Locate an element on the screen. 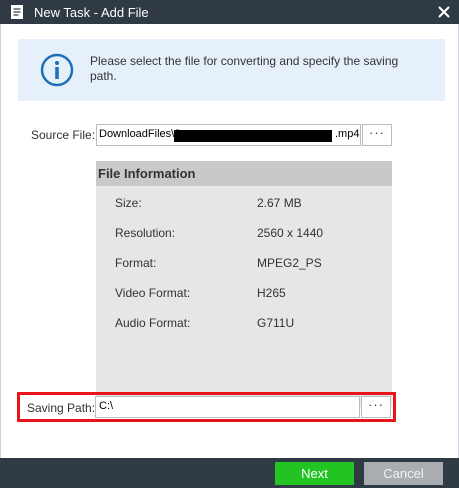 The image size is (459, 488). title-bar: New Task - Add File is located at coordinates (229, 12).